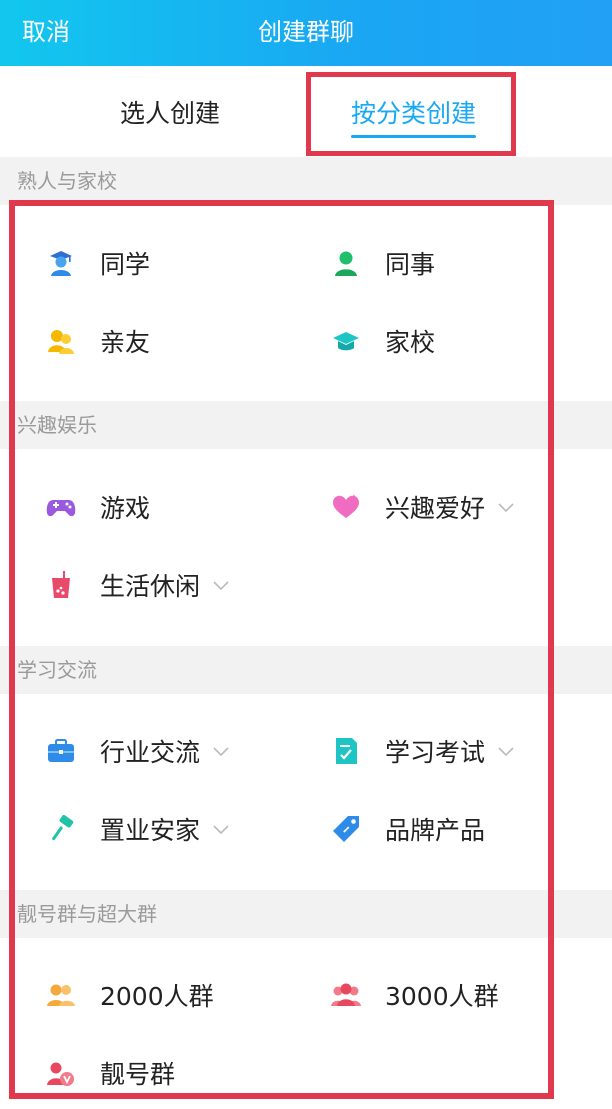 The image size is (612, 1109). Describe the element at coordinates (138, 829) in the screenshot. I see `category-item-home-buying: 置业安家` at that location.